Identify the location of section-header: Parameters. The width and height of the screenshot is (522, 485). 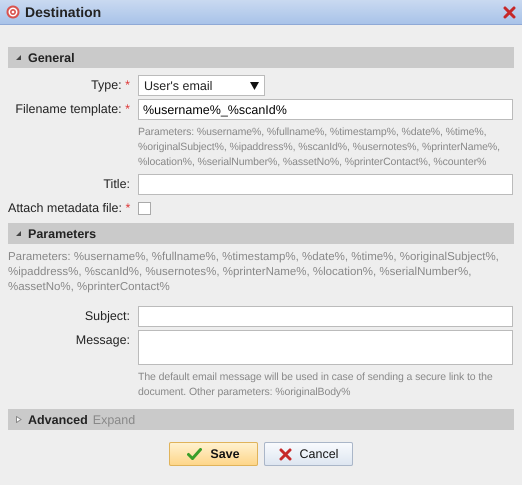
(261, 233).